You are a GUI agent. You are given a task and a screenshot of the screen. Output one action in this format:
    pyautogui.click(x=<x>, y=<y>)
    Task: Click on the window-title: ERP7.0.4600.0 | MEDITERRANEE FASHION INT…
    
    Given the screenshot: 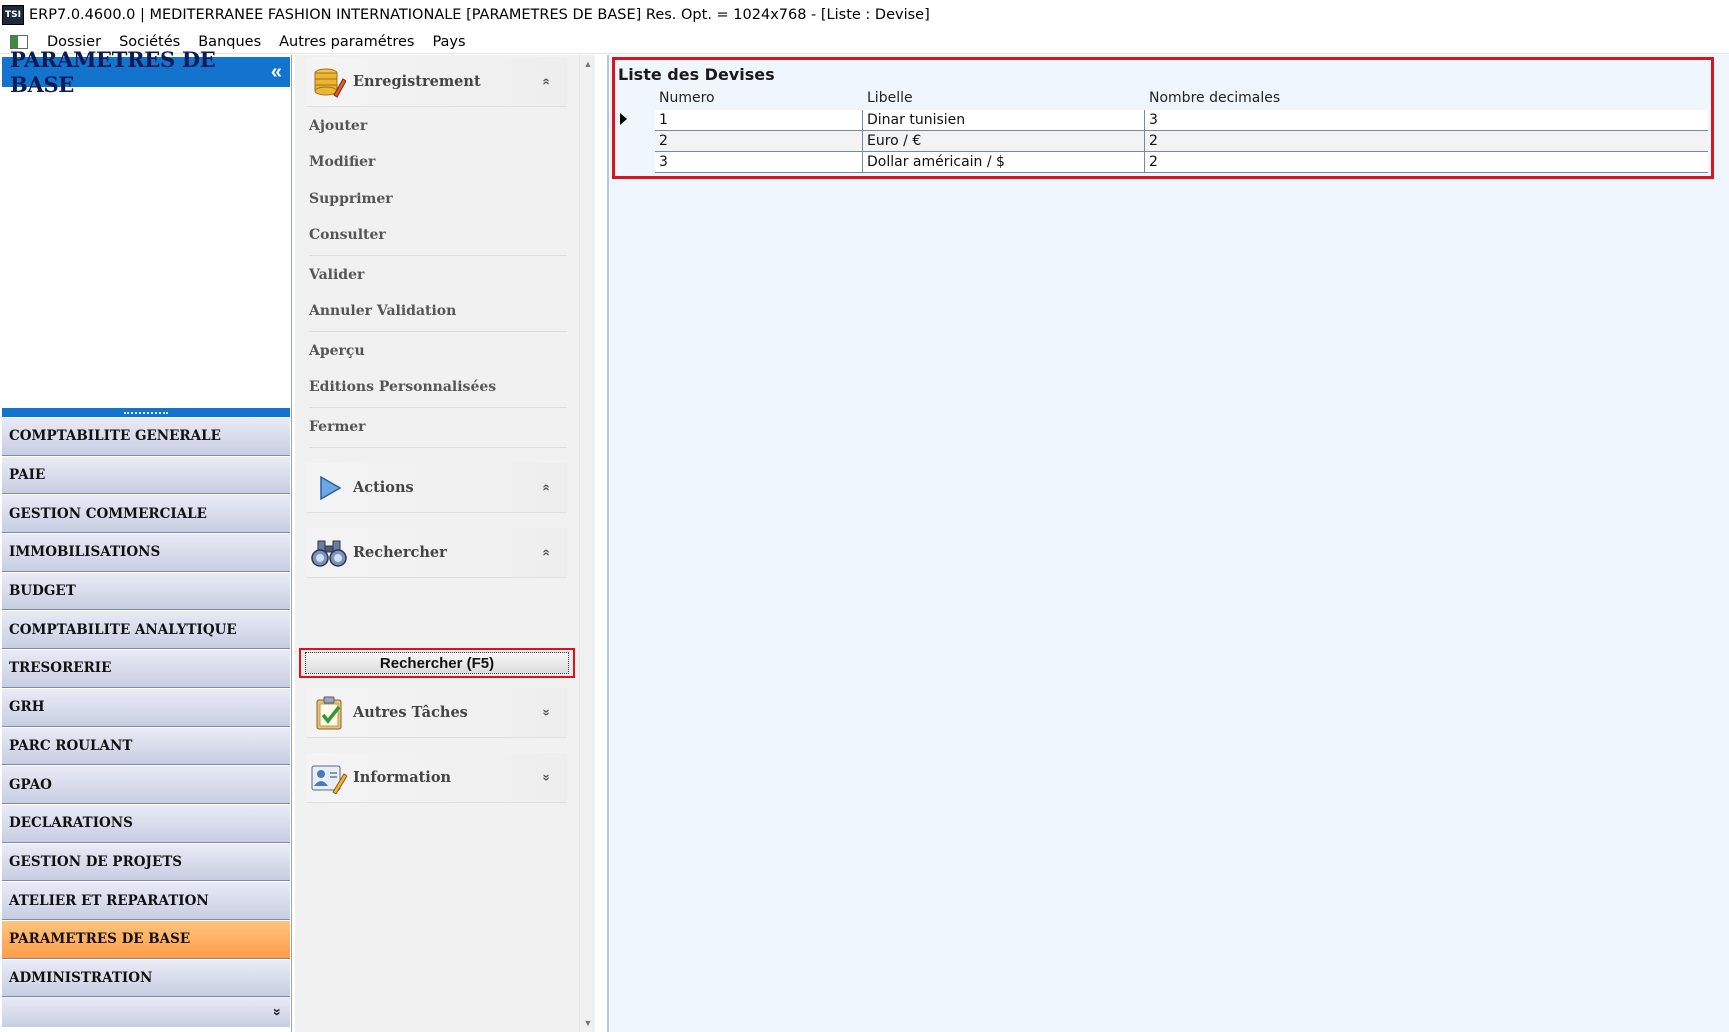 What is the action you would take?
    pyautogui.click(x=479, y=15)
    